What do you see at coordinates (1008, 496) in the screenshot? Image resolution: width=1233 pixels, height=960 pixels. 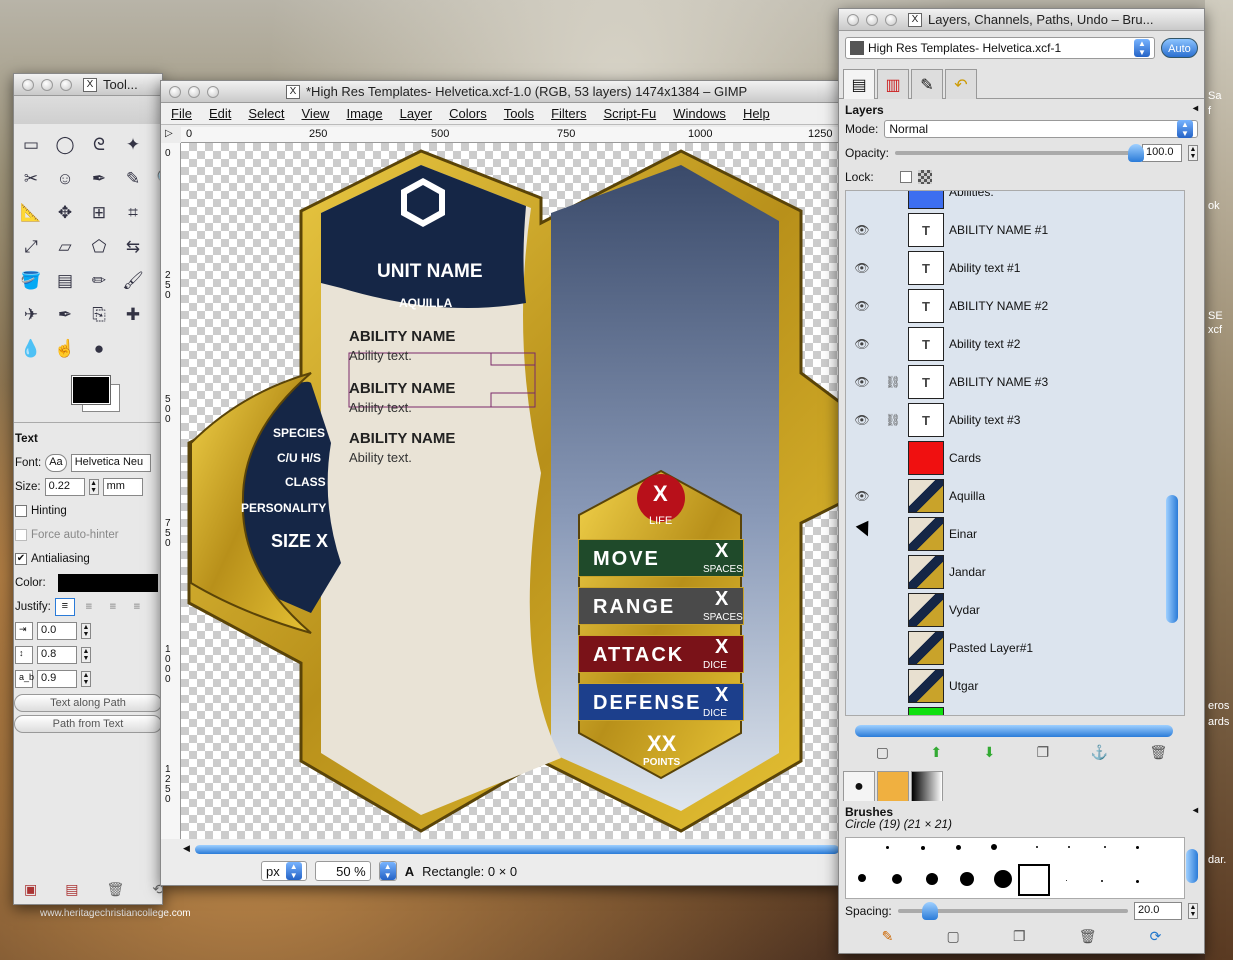 I see `layer-row: 👁 Aquilla` at bounding box center [1008, 496].